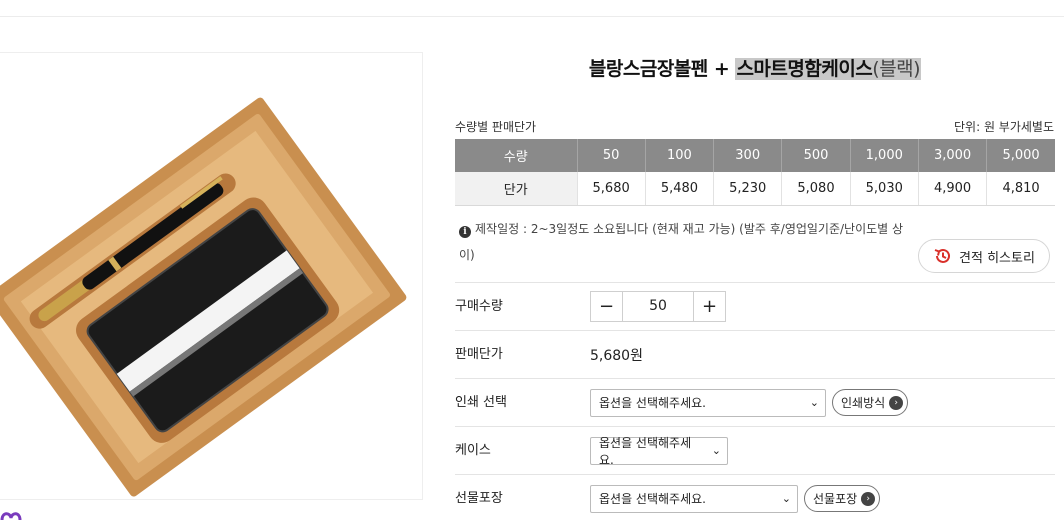 This screenshot has width=1064, height=524. I want to click on info-icon: i, so click(465, 232).